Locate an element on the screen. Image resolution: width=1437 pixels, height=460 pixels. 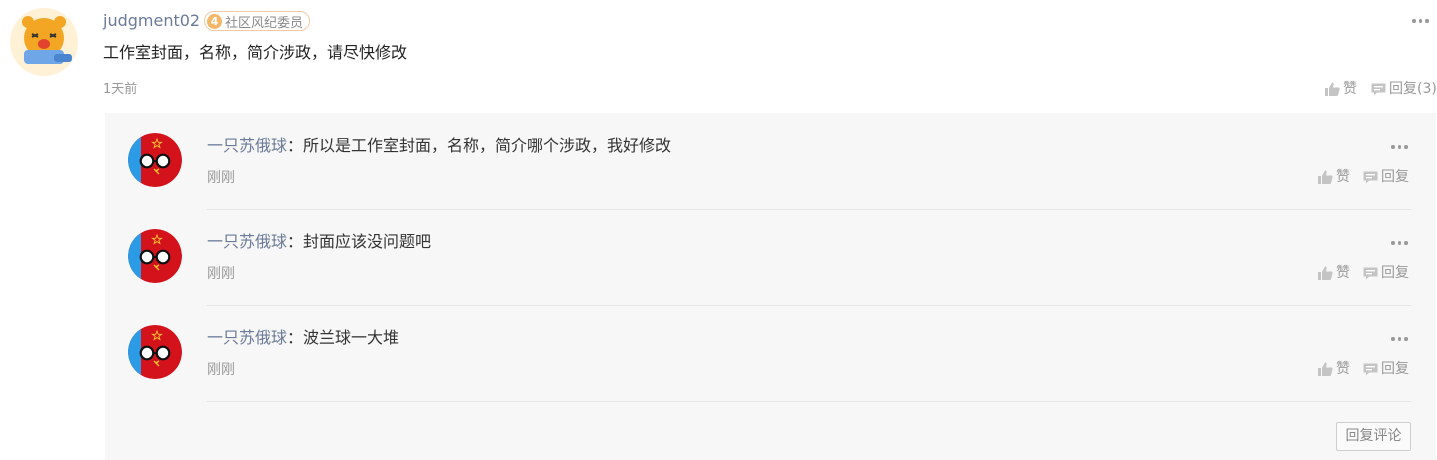
badge-title: 社区风纪委员 is located at coordinates (264, 23).